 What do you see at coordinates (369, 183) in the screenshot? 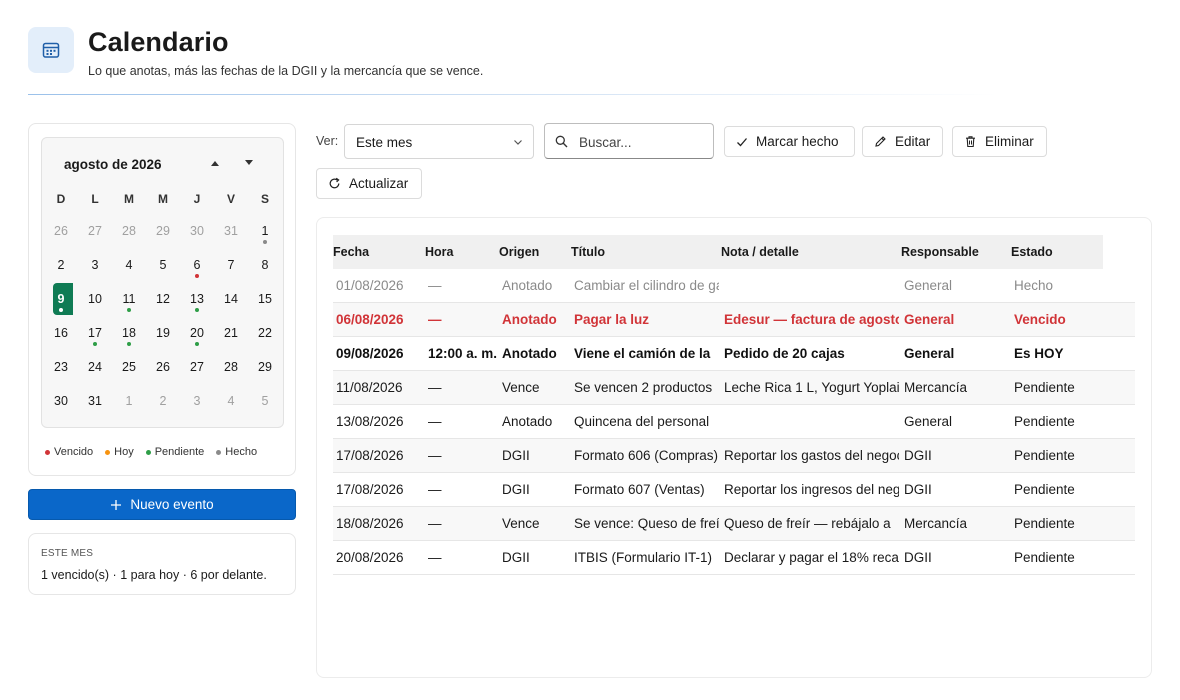
I see `refresh-button: Actualizar` at bounding box center [369, 183].